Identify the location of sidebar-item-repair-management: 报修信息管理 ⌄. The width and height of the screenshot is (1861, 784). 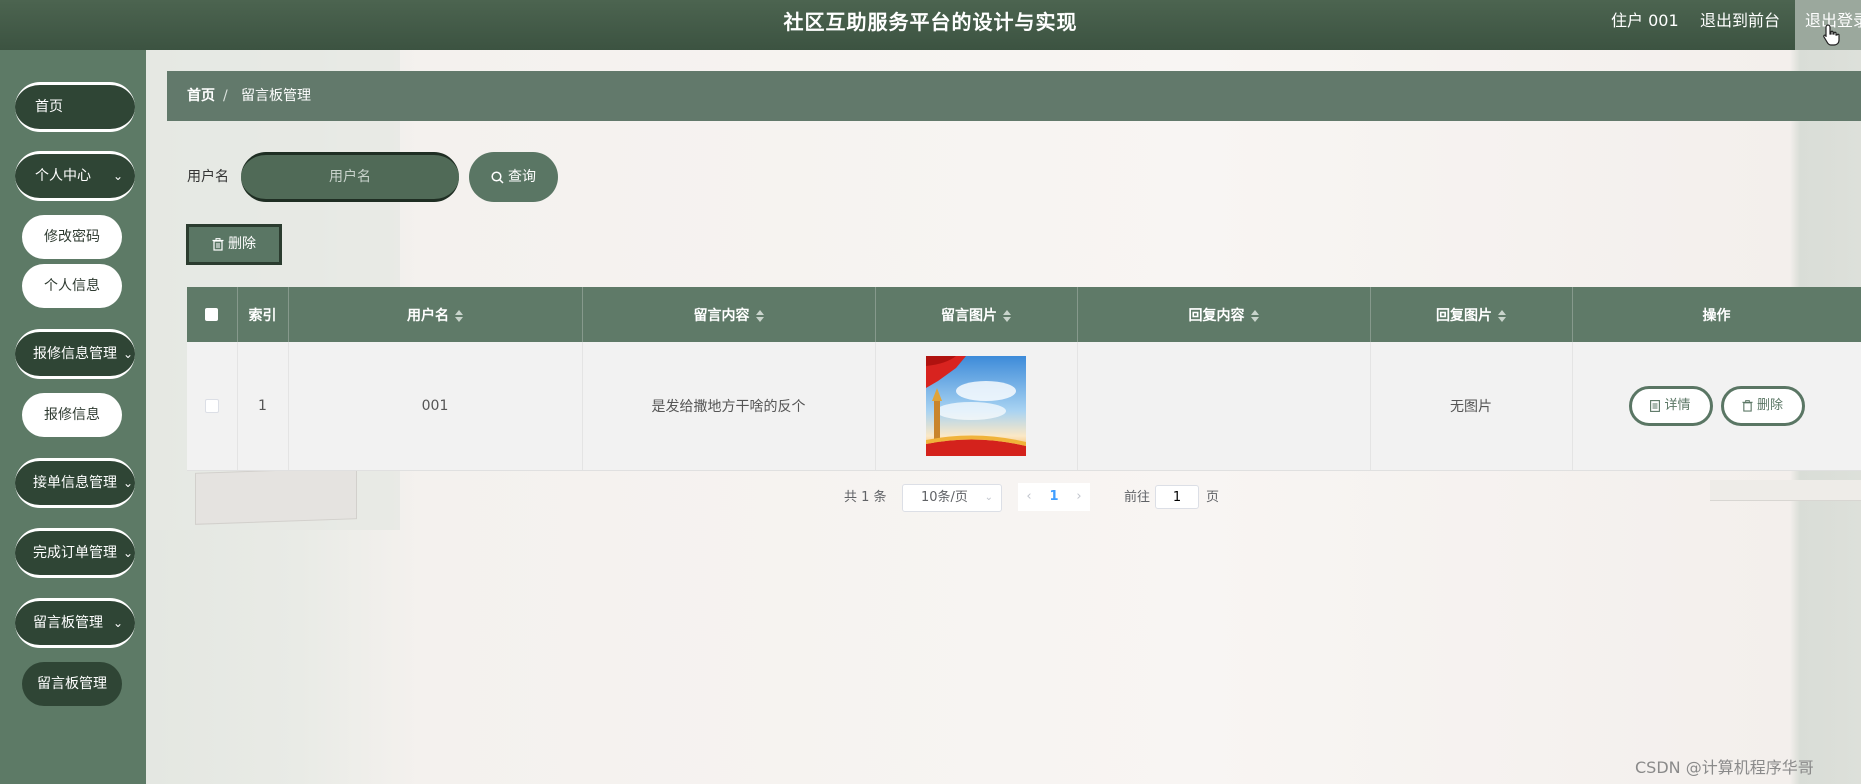
(75, 354).